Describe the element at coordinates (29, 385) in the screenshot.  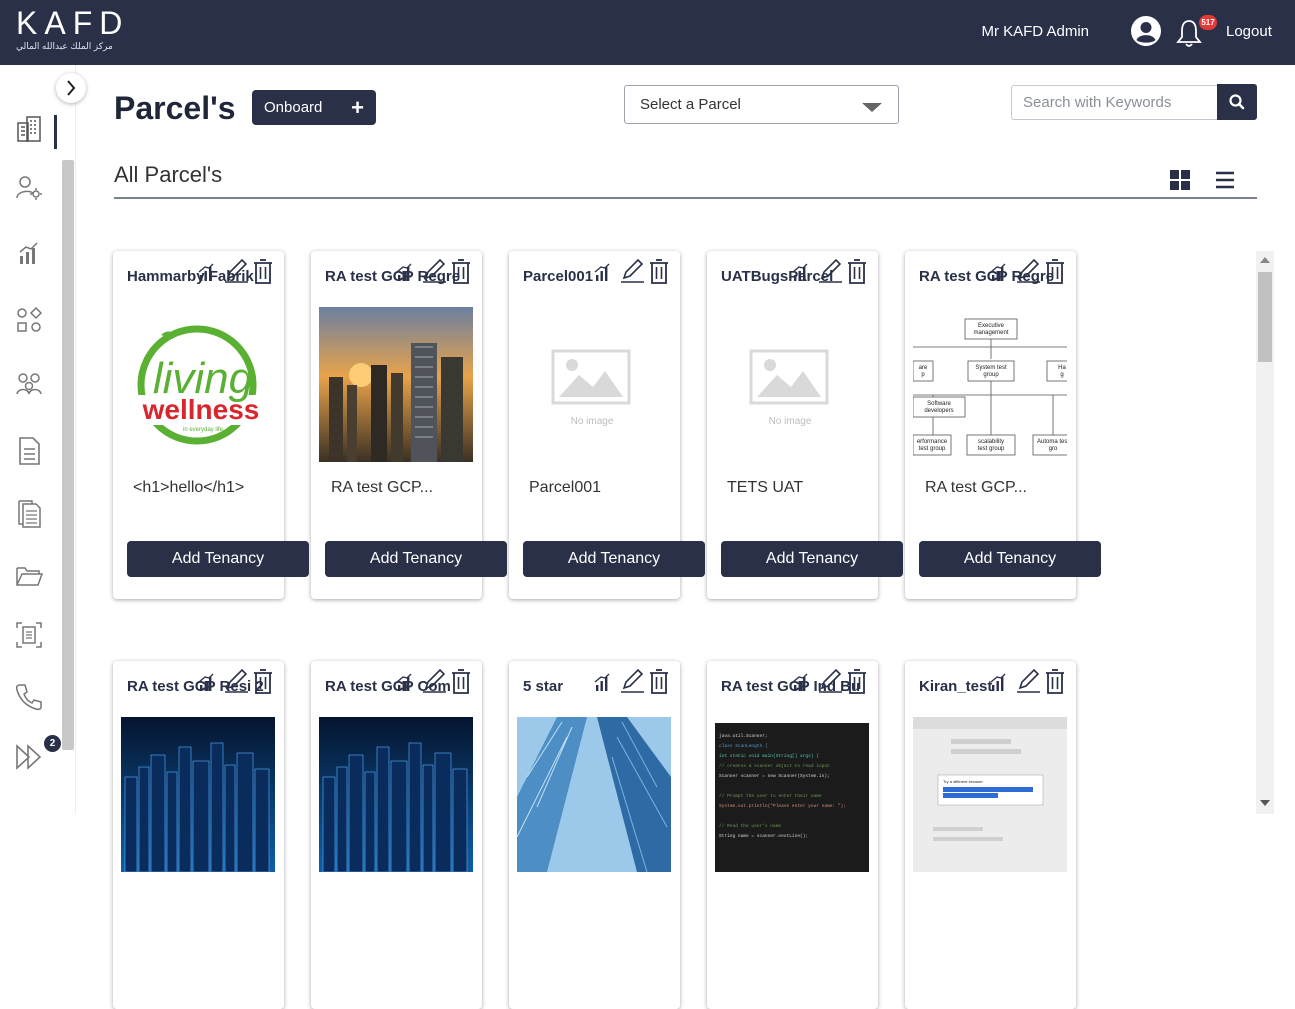
I see `group-icon` at that location.